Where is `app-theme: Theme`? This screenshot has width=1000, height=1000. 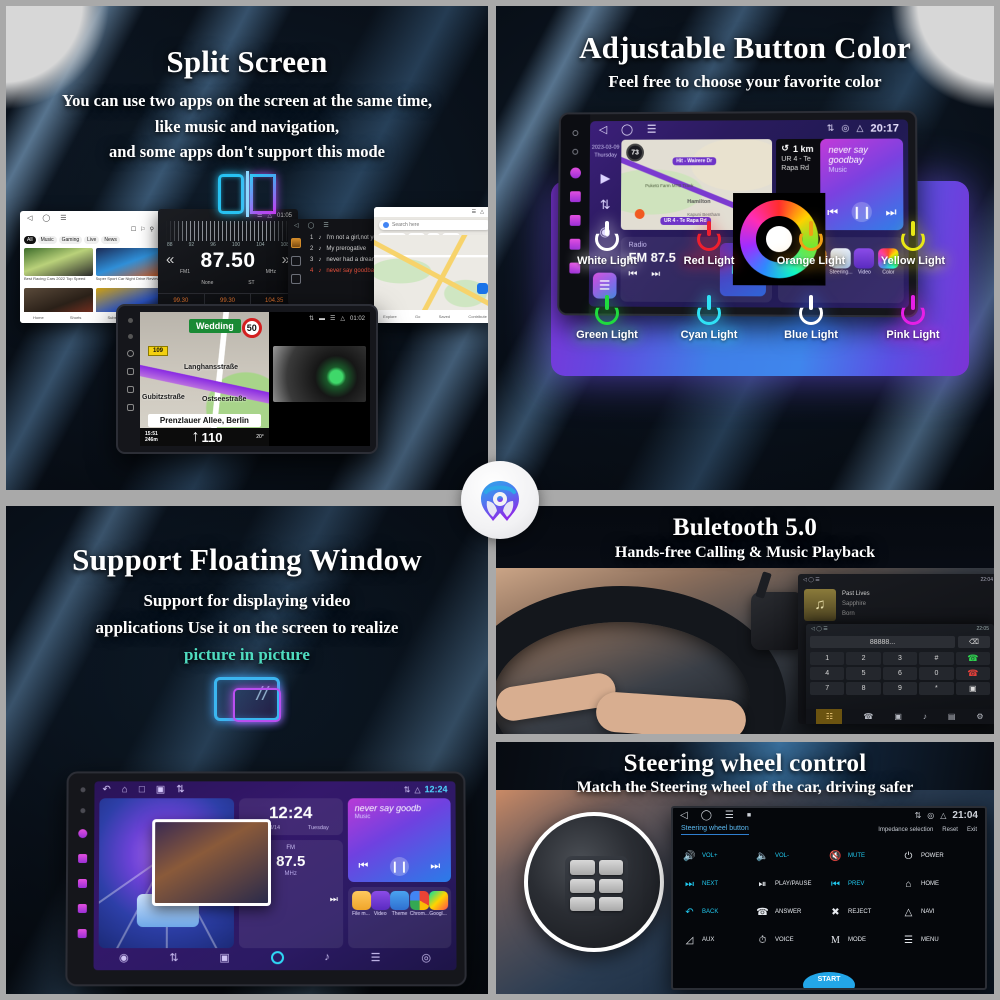 app-theme: Theme is located at coordinates (400, 919).